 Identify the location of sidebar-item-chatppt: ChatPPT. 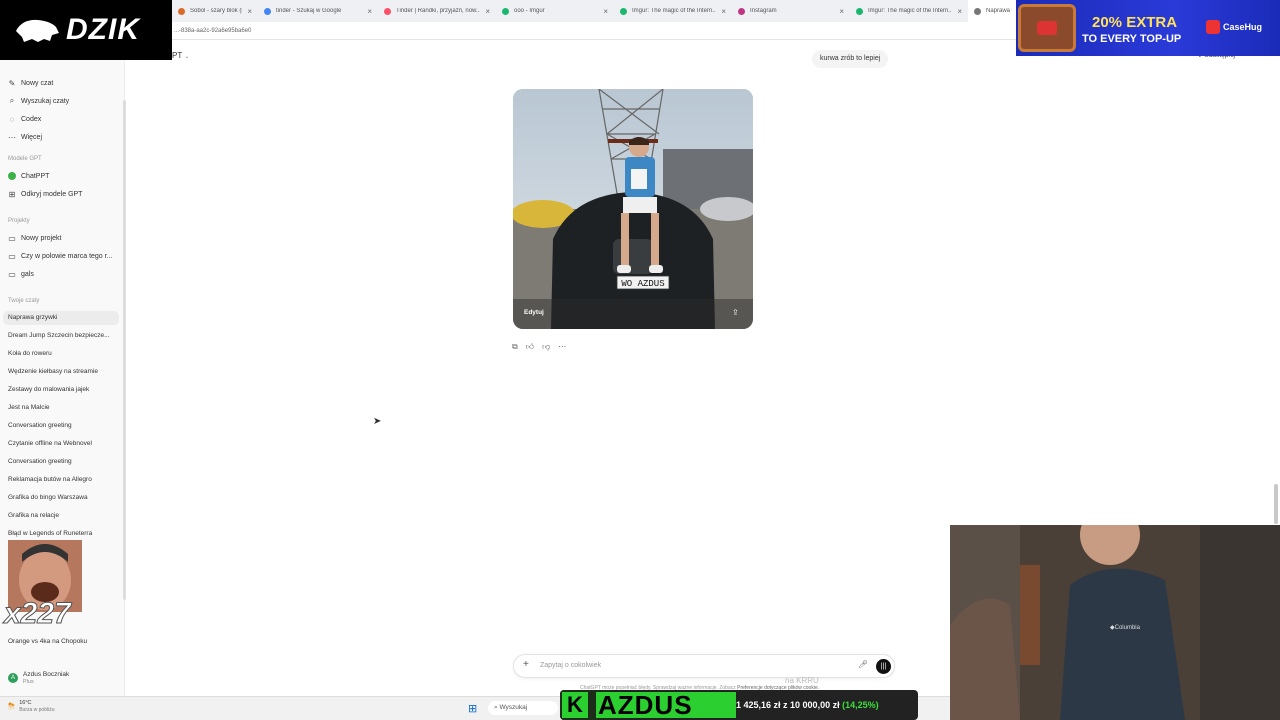
(28, 176).